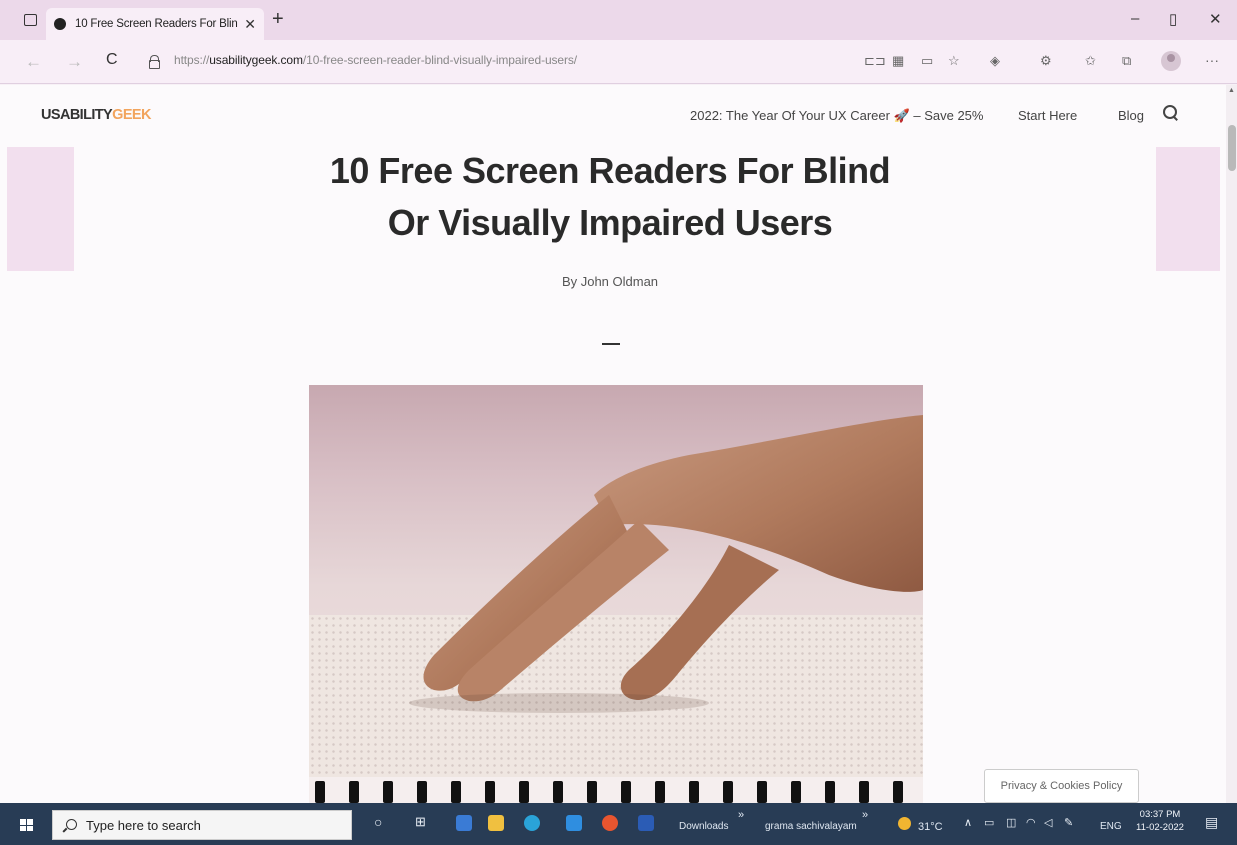  Describe the element at coordinates (1173, 19) in the screenshot. I see `restore-button: ▯` at that location.